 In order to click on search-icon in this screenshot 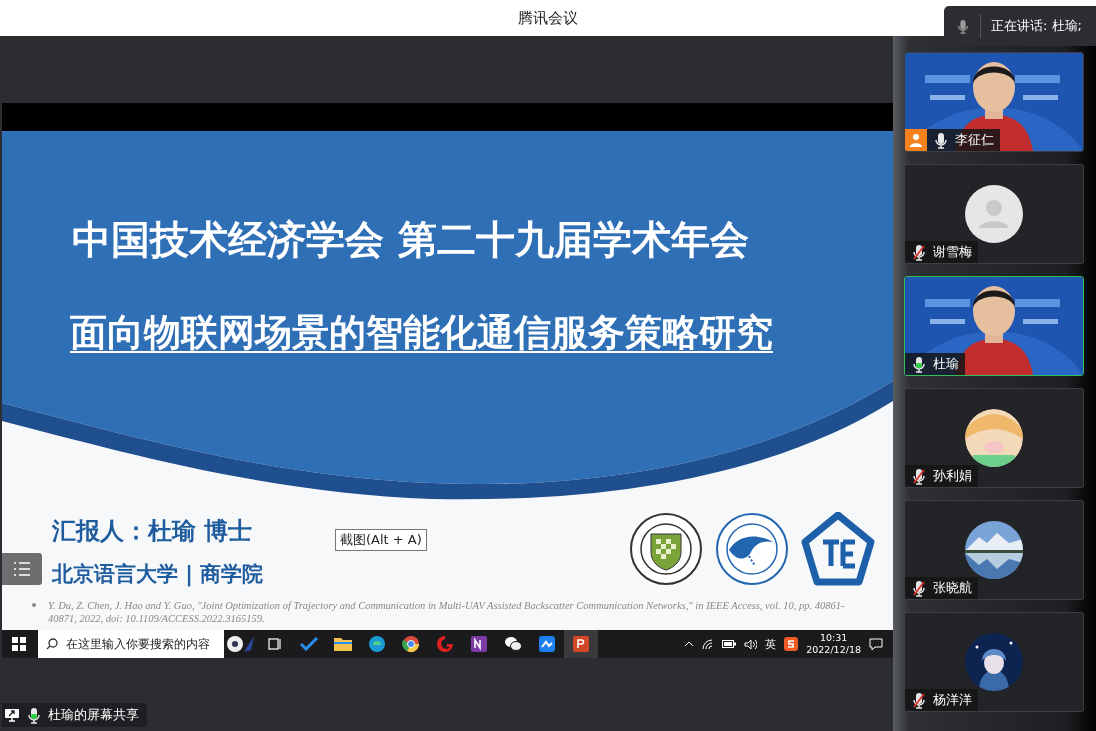, I will do `click(52, 644)`.